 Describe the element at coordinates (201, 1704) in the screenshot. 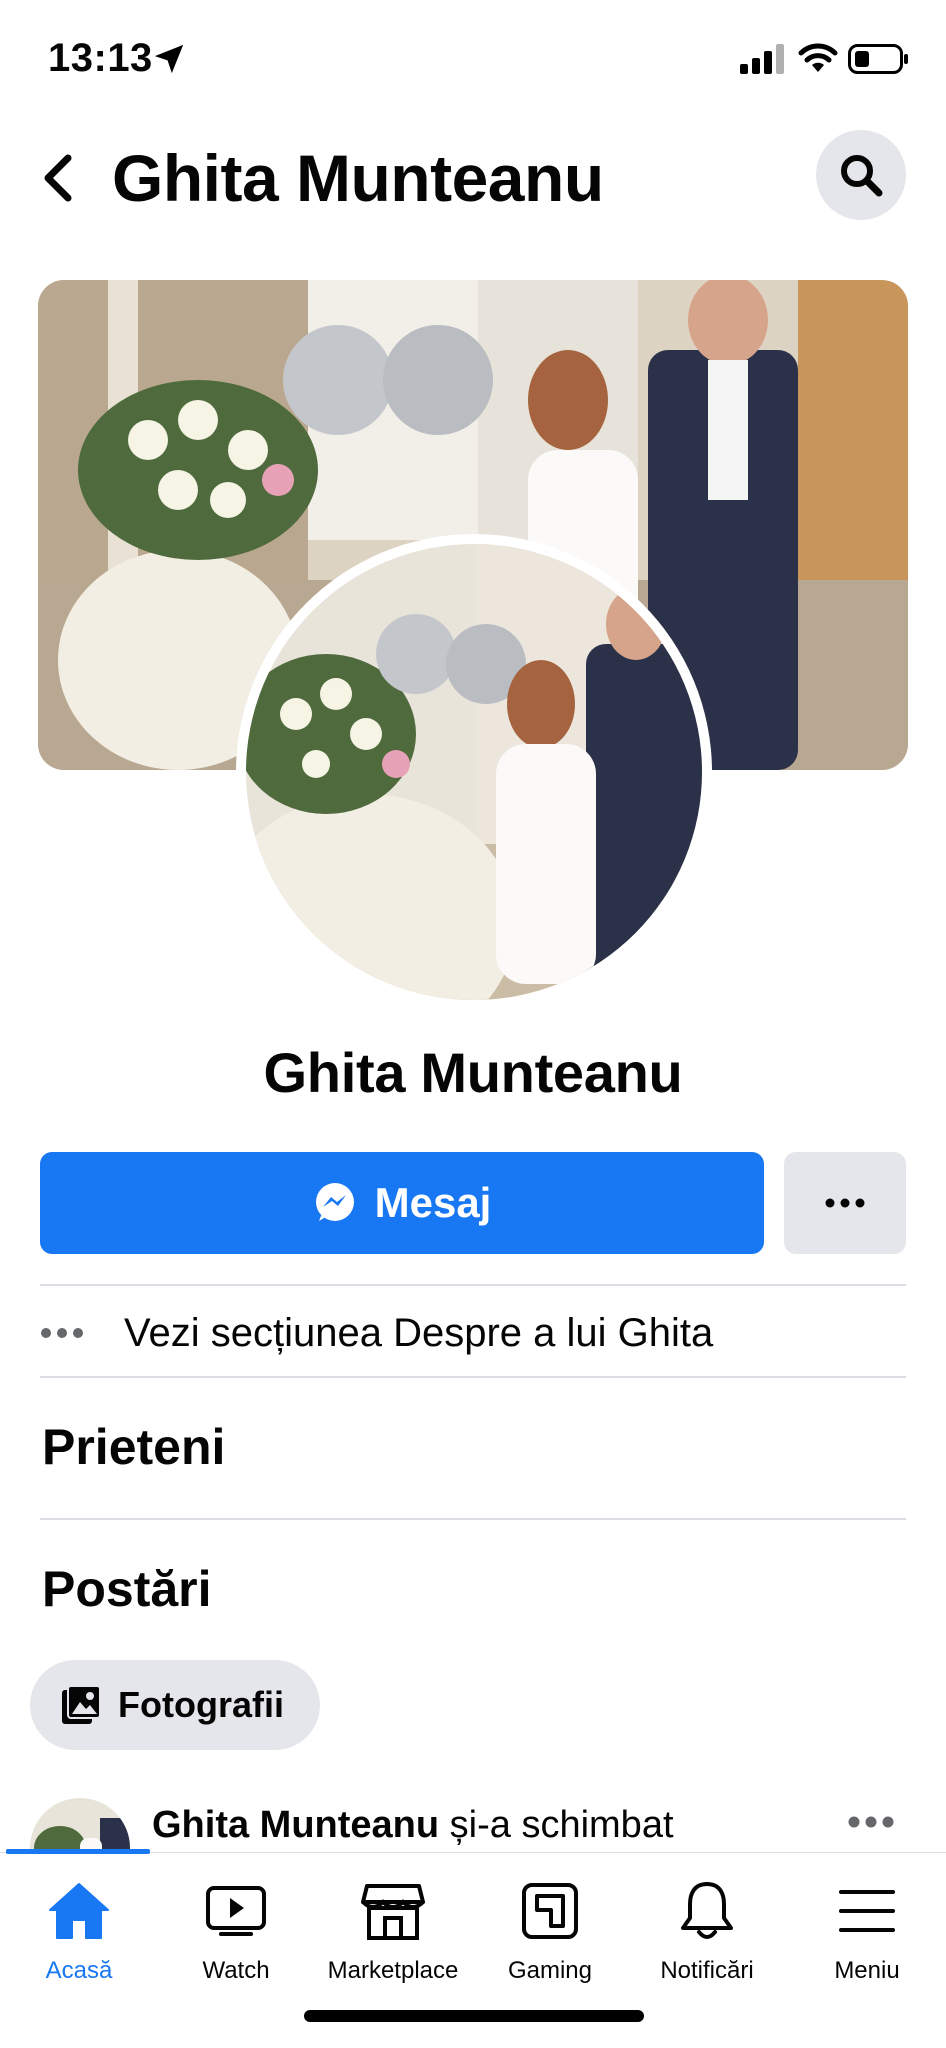

I see `photos-chip-label: Fotografii` at that location.